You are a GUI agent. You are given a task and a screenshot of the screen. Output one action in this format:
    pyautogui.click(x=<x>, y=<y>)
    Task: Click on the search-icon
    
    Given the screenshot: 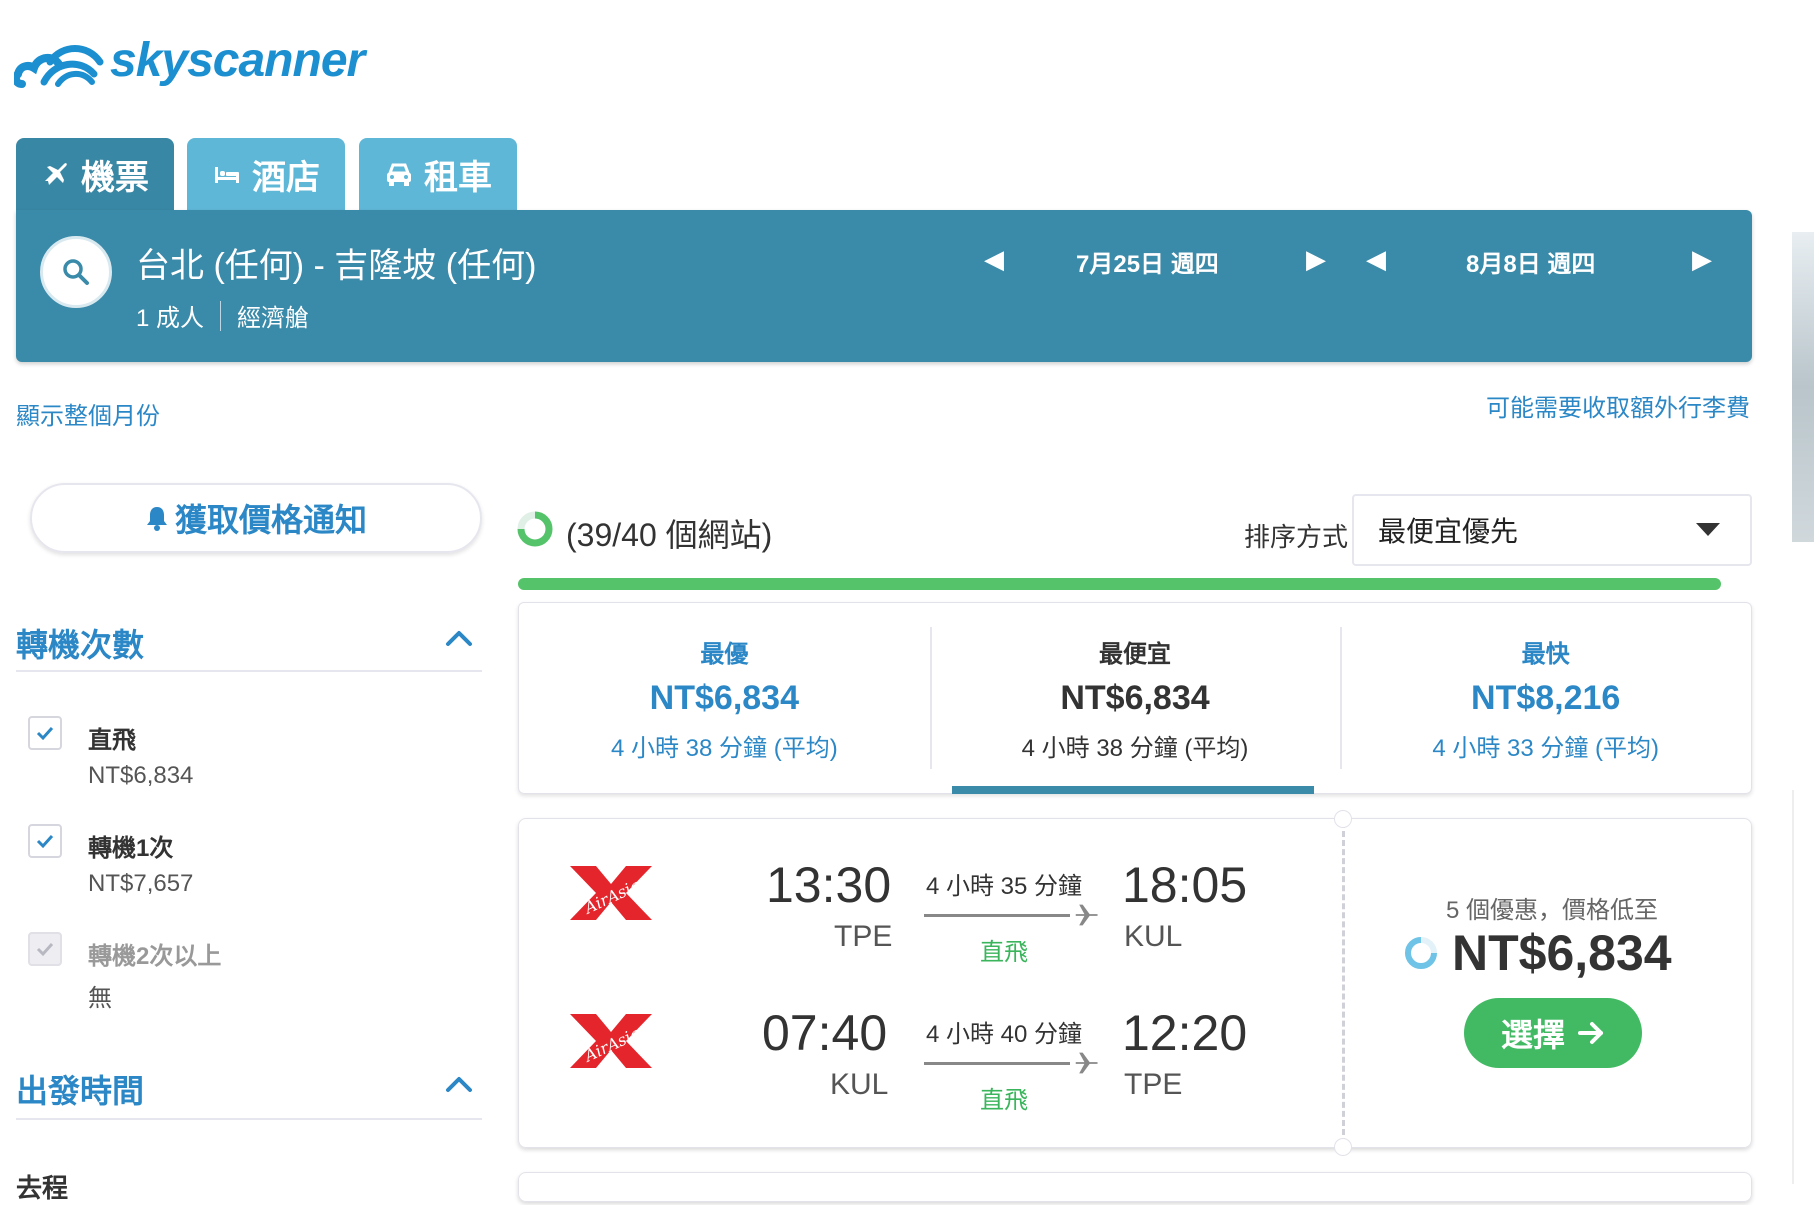 What is the action you would take?
    pyautogui.click(x=76, y=272)
    